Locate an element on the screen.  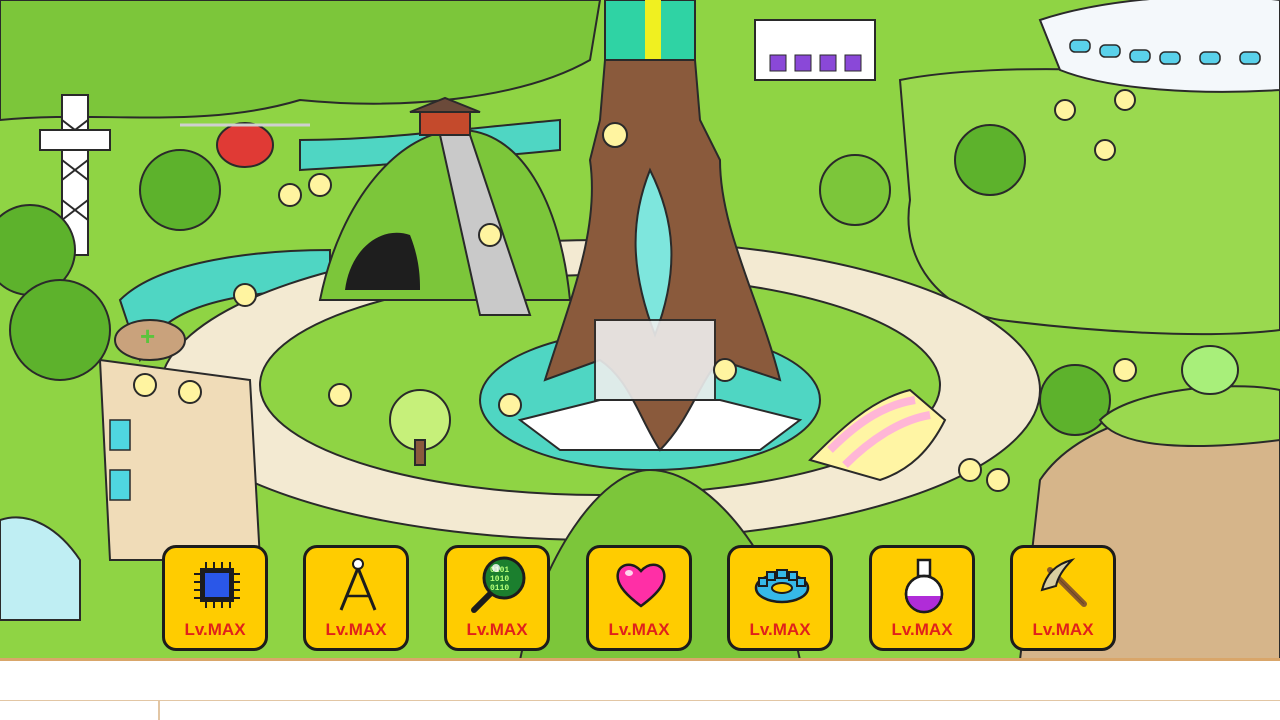
upgrade-button-design: Lv.MAX is located at coordinates (356, 598).